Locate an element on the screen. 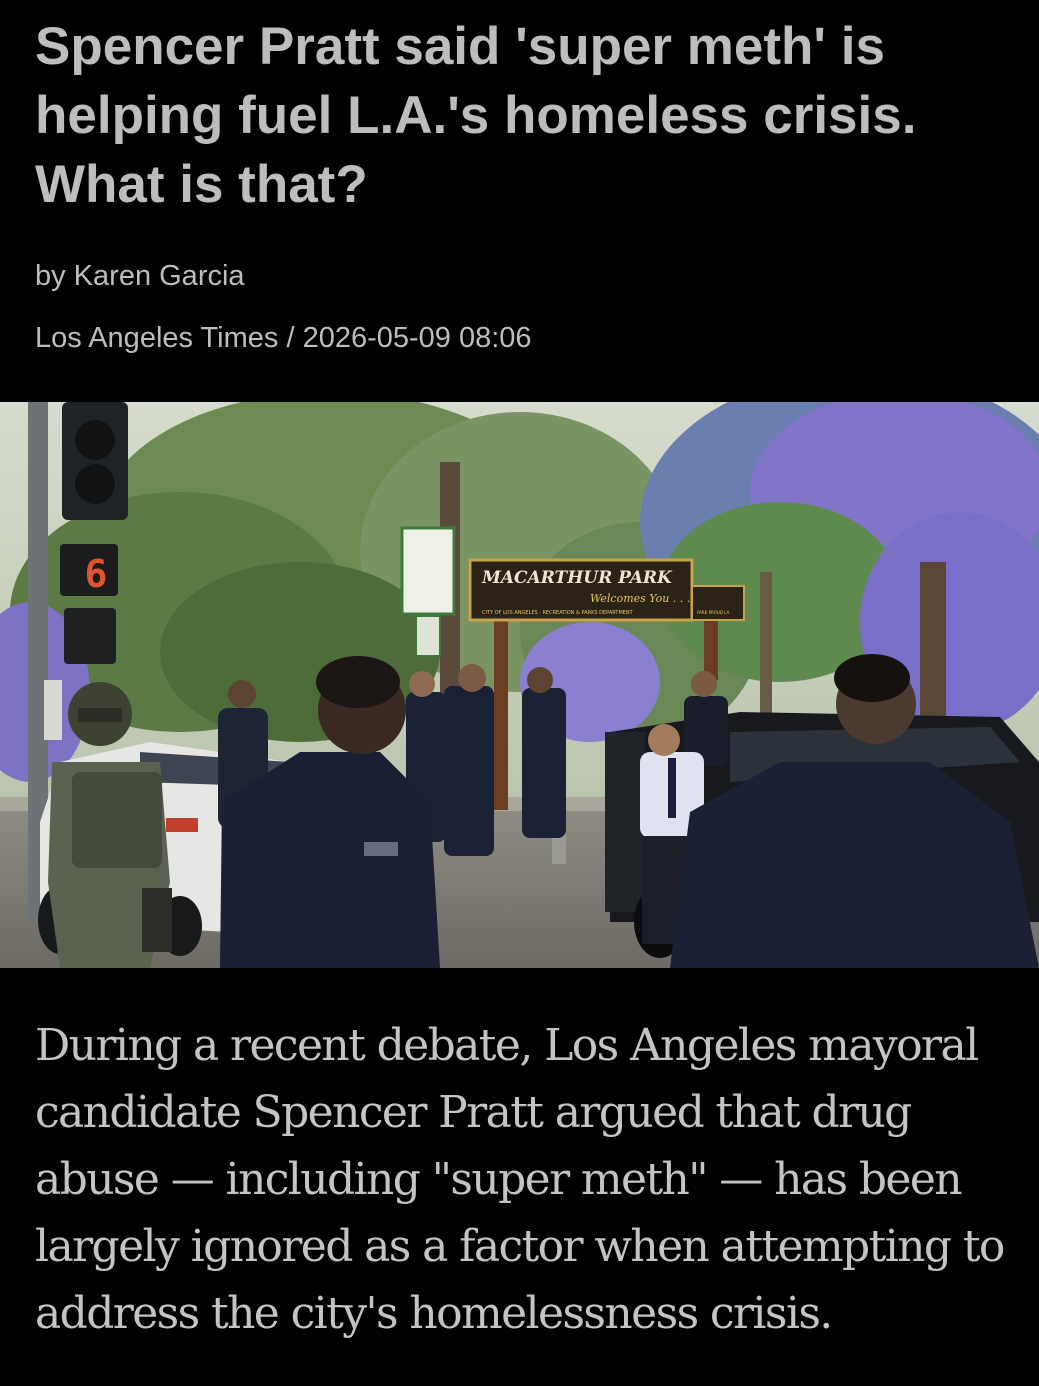 Image resolution: width=1039 pixels, height=1386 pixels. park-rules-sign is located at coordinates (428, 571).